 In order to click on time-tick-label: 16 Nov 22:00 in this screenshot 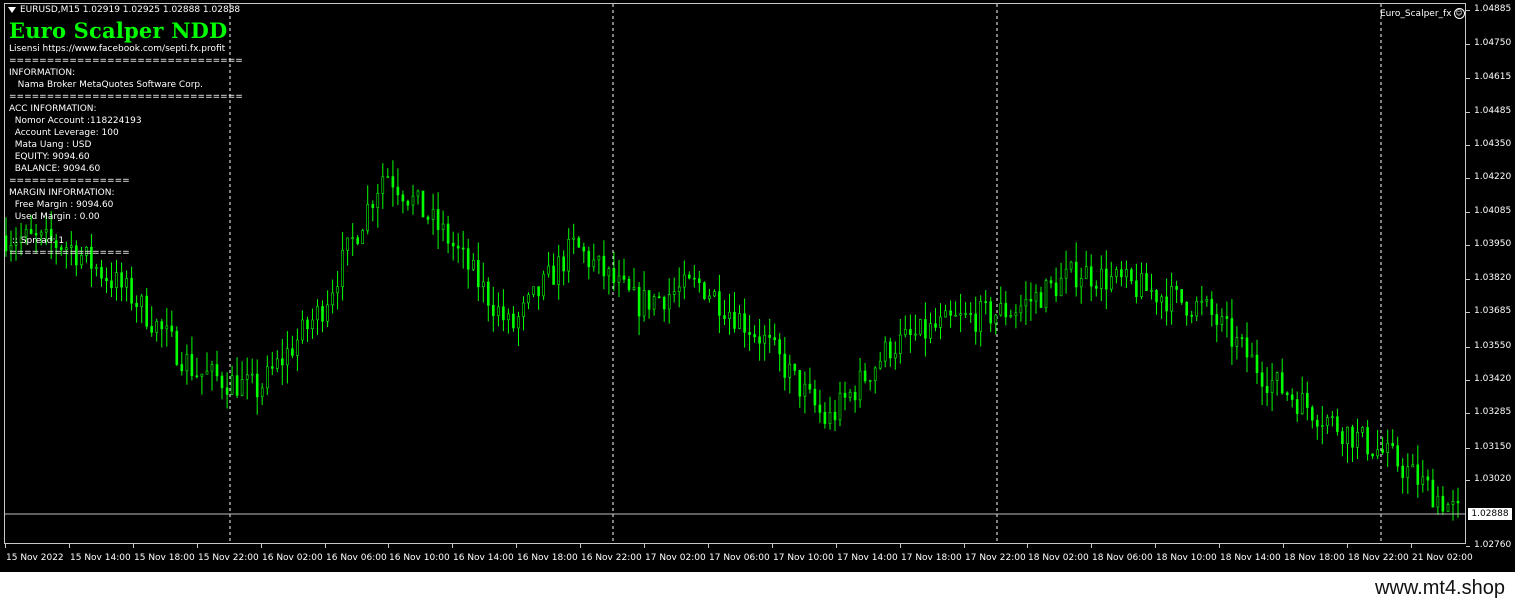, I will do `click(611, 558)`.